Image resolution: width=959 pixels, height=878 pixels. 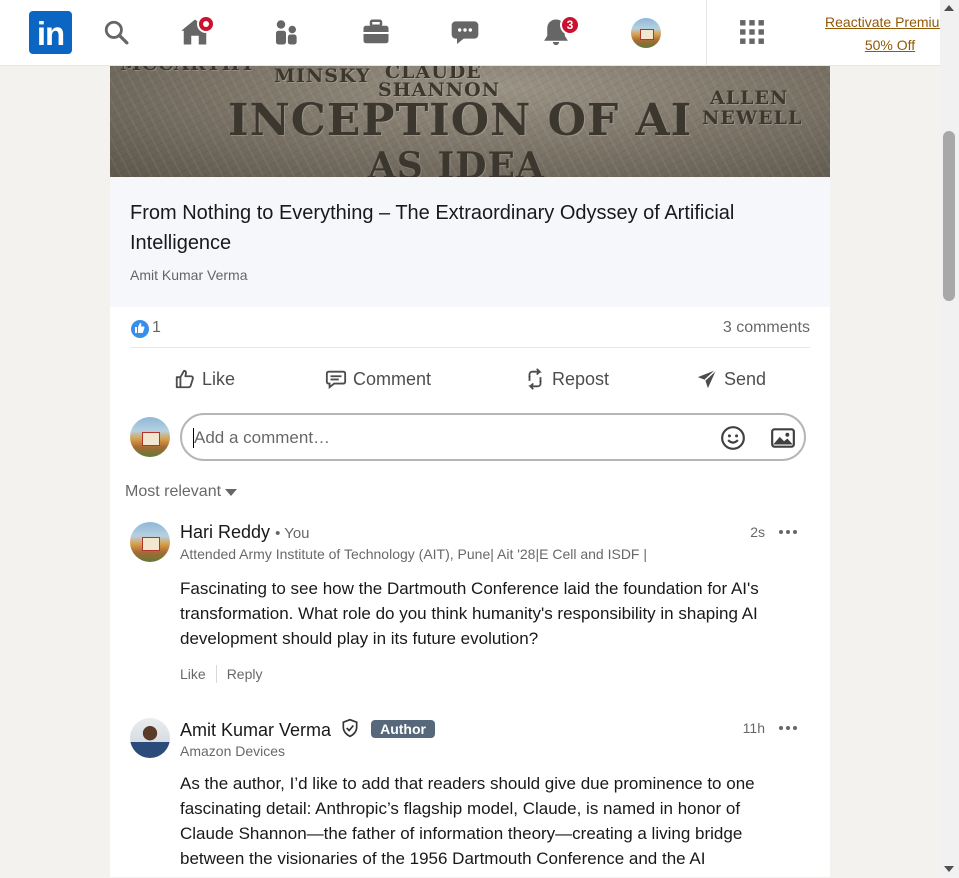 What do you see at coordinates (403, 729) in the screenshot?
I see `author-badge: Author` at bounding box center [403, 729].